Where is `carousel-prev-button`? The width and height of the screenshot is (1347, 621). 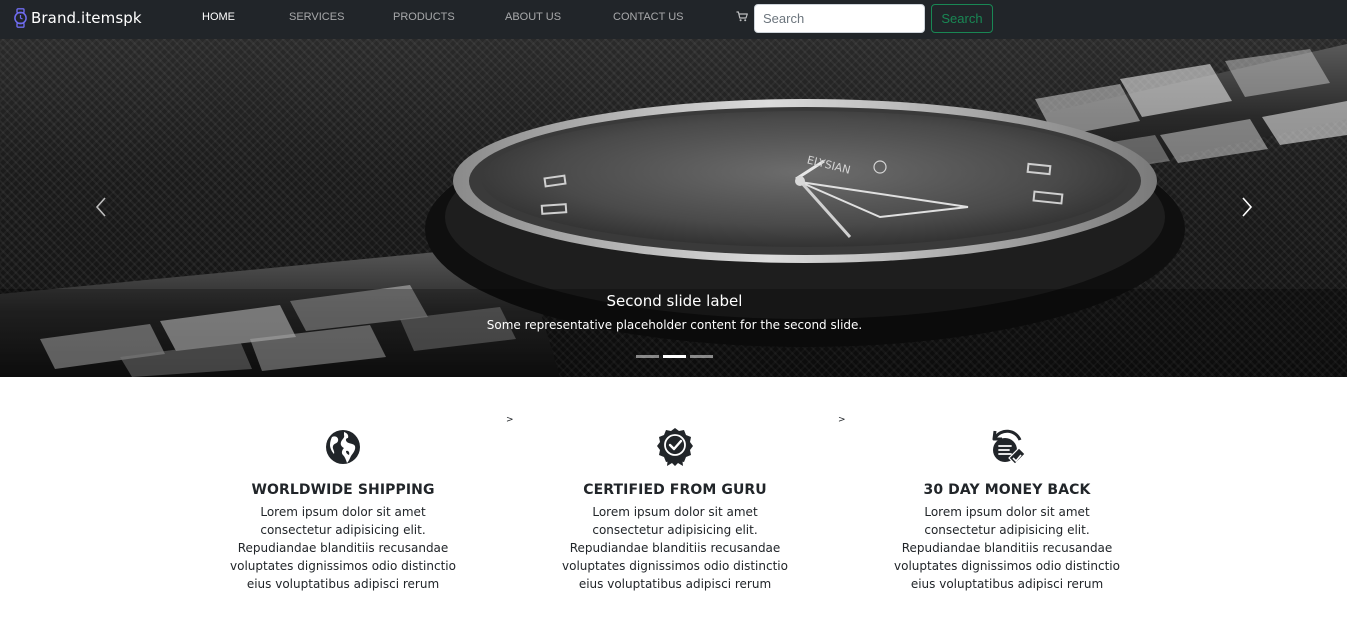
carousel-prev-button is located at coordinates (101, 207).